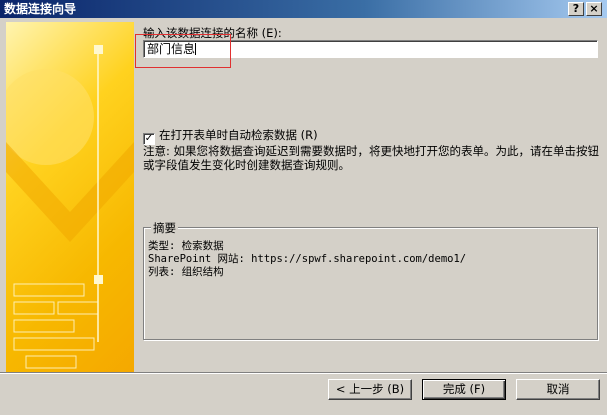 This screenshot has width=607, height=415. Describe the element at coordinates (303, 9) in the screenshot. I see `window-titlebar: 数据连接向导 ? ×` at that location.